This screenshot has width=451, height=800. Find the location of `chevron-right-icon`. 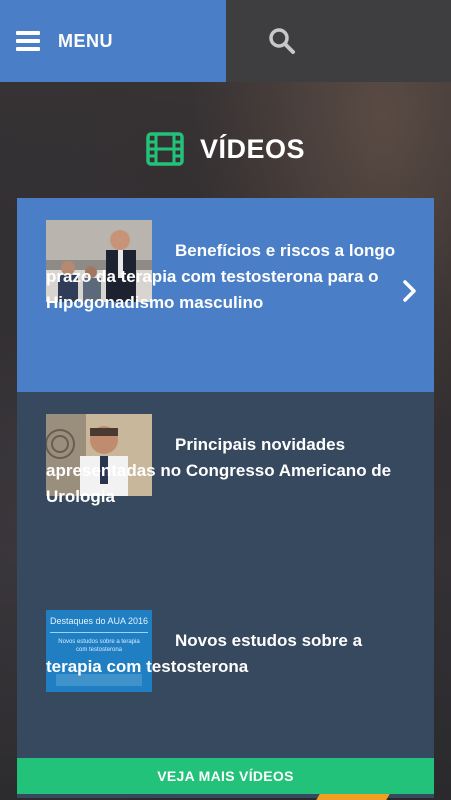

chevron-right-icon is located at coordinates (409, 291).